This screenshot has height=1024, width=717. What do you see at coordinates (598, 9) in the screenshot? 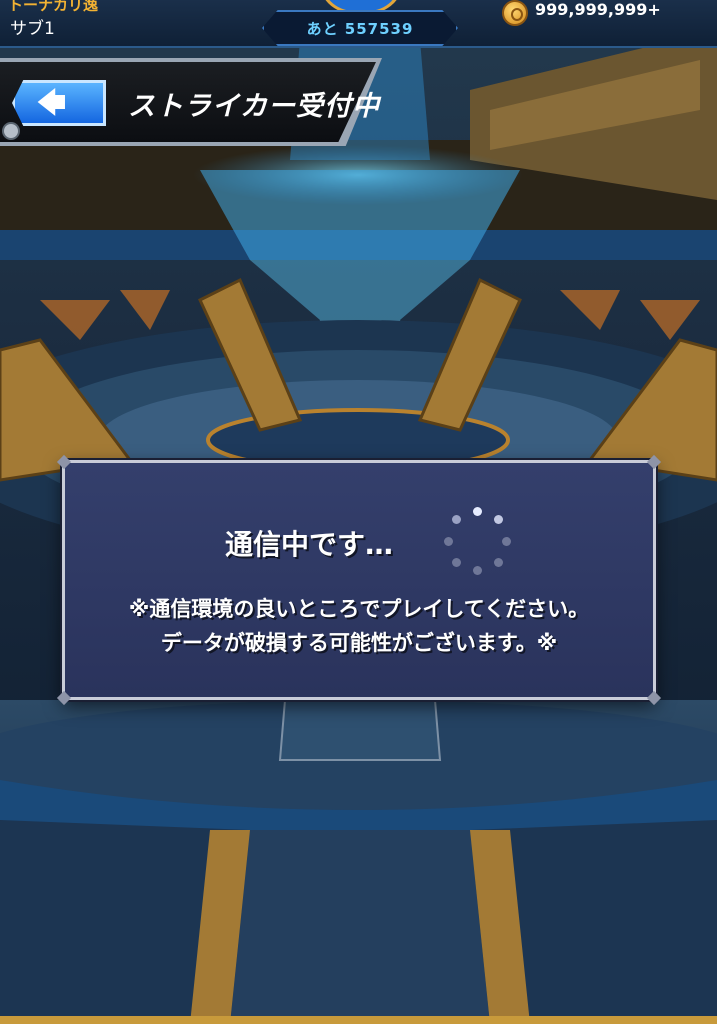
I see `coin-count: 999,999,999+` at bounding box center [598, 9].